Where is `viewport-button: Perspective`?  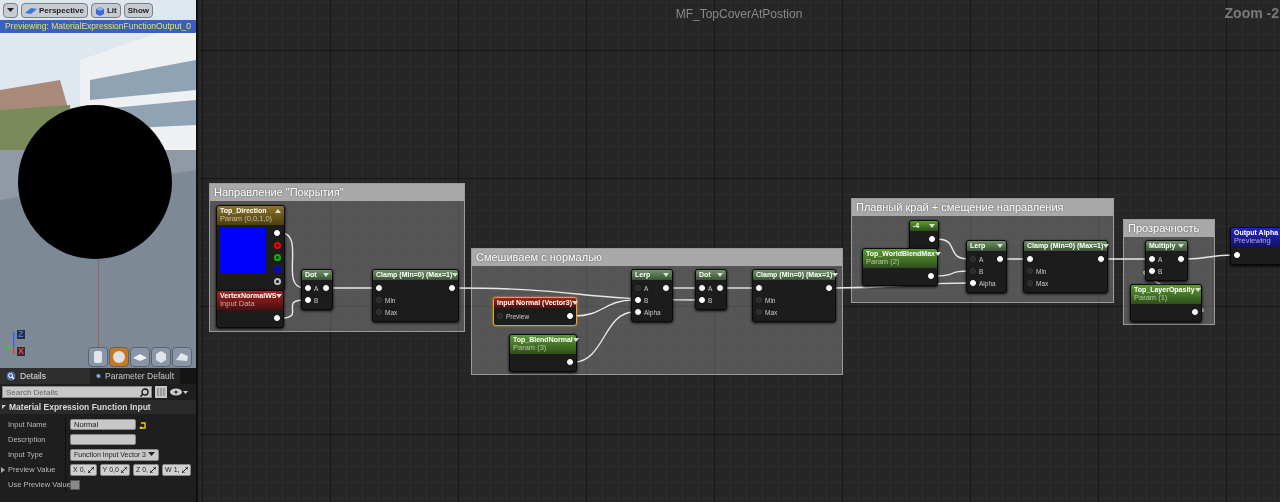
viewport-button: Perspective is located at coordinates (54, 10).